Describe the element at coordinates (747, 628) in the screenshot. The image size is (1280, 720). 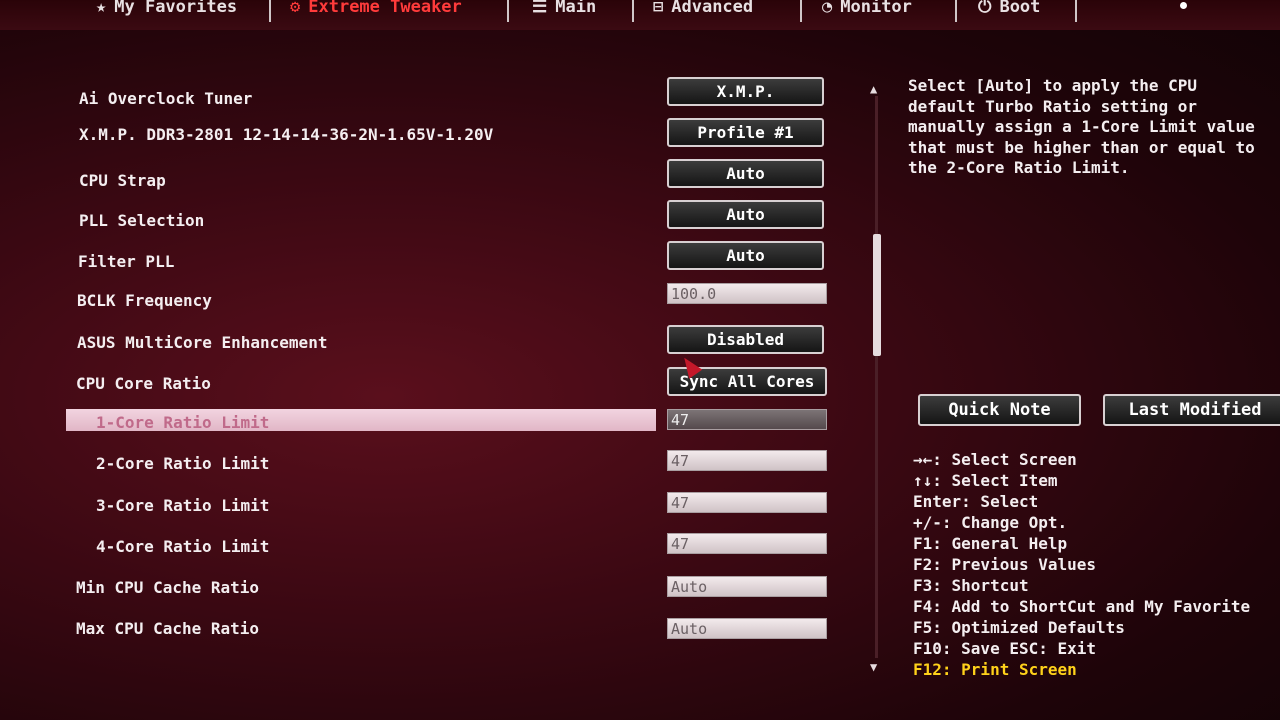
I see `max-cache-ratio-input: Auto` at that location.